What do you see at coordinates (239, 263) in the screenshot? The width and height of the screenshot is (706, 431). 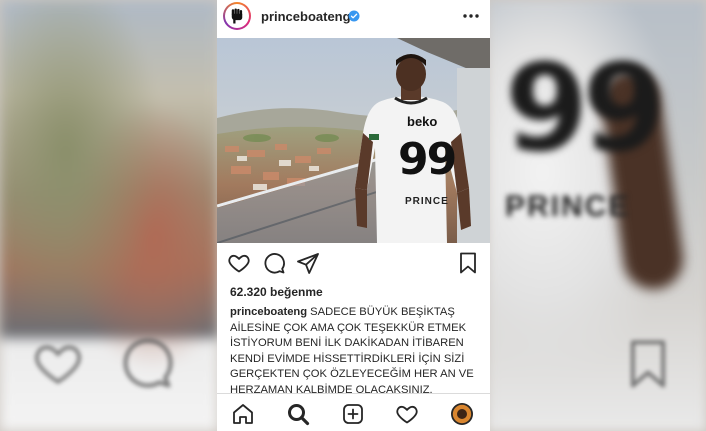 I see `heart-icon` at bounding box center [239, 263].